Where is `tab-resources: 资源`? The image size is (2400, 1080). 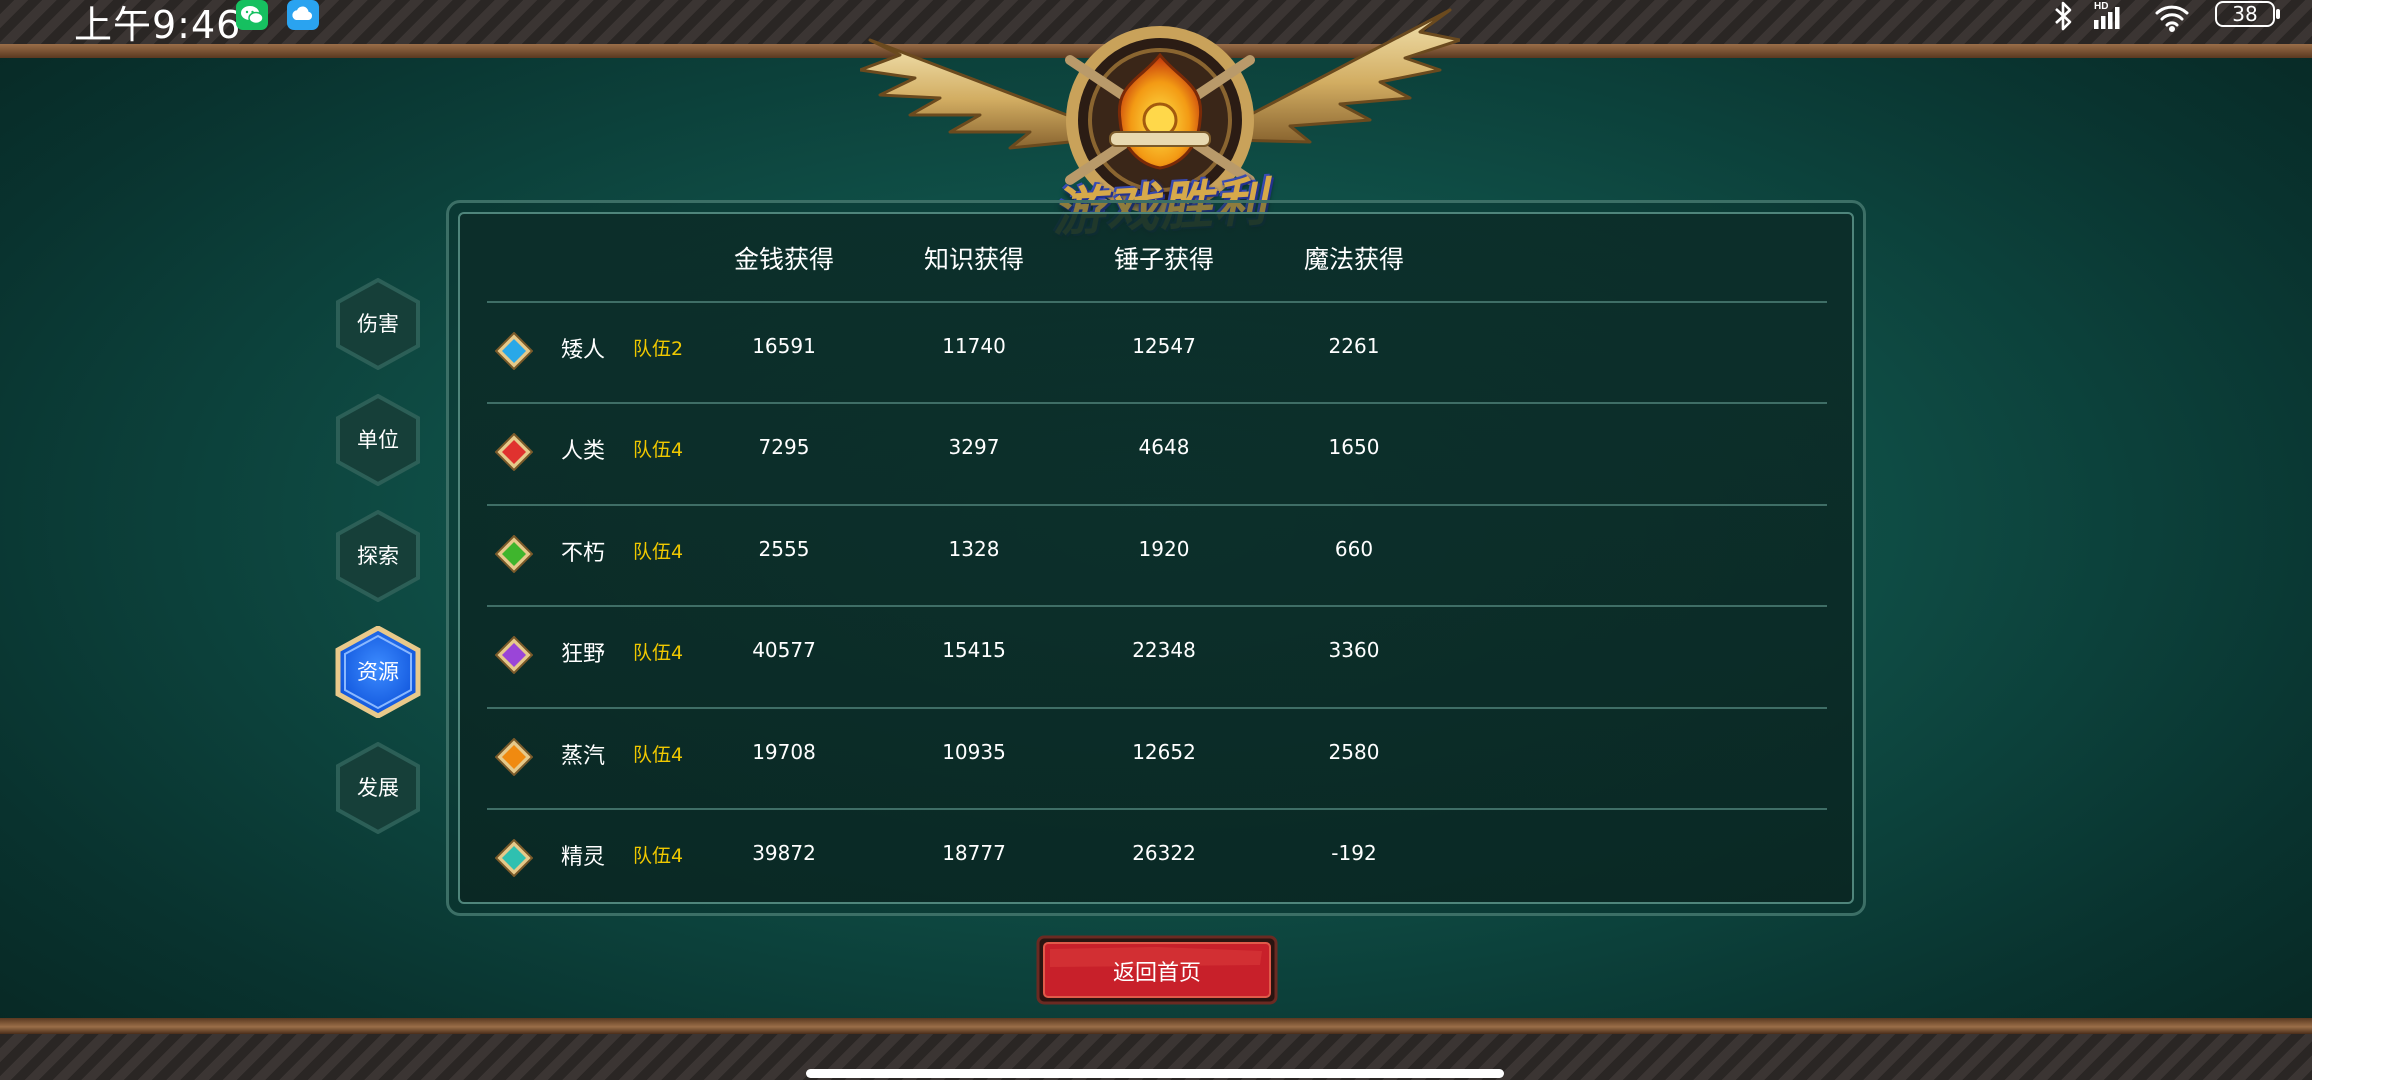 tab-resources: 资源 is located at coordinates (378, 672).